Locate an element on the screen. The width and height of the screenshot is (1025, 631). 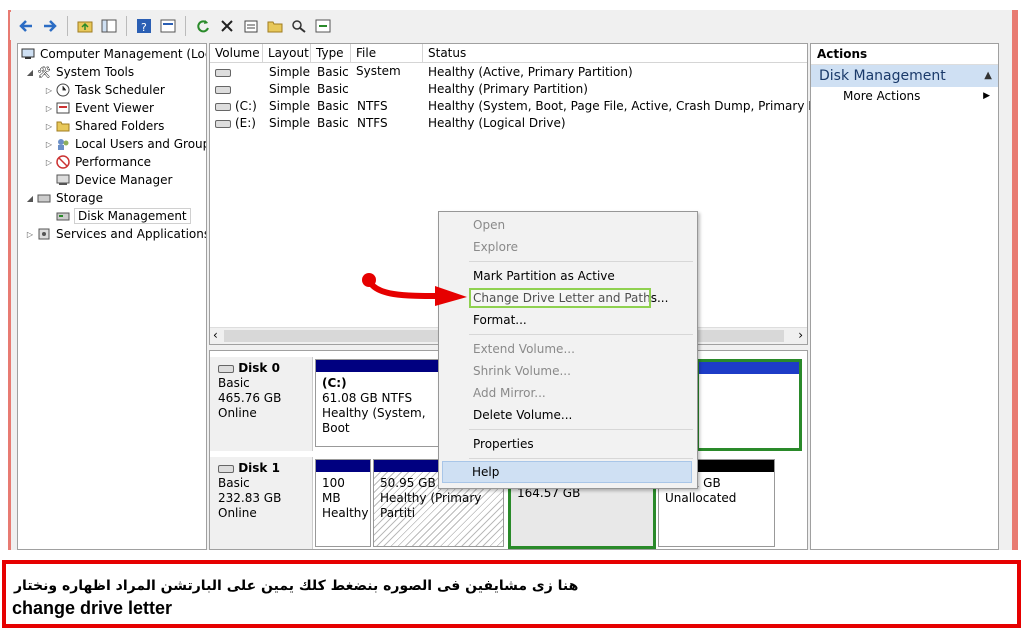
services-icon is located at coordinates (44, 234).